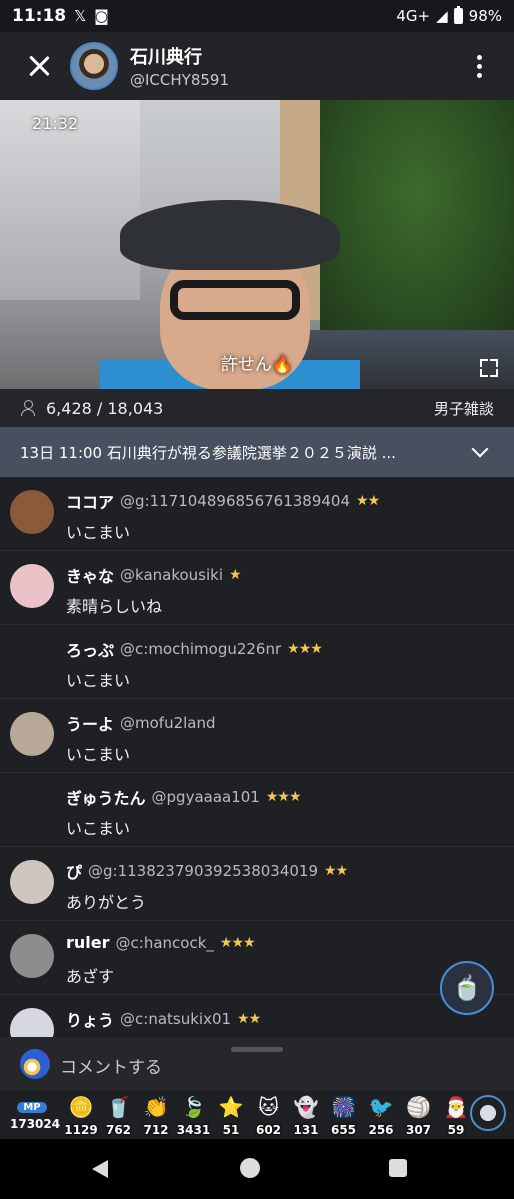 The width and height of the screenshot is (514, 1199). I want to click on commenter-name: ruler @c:hancock_ ★★★, so click(161, 942).